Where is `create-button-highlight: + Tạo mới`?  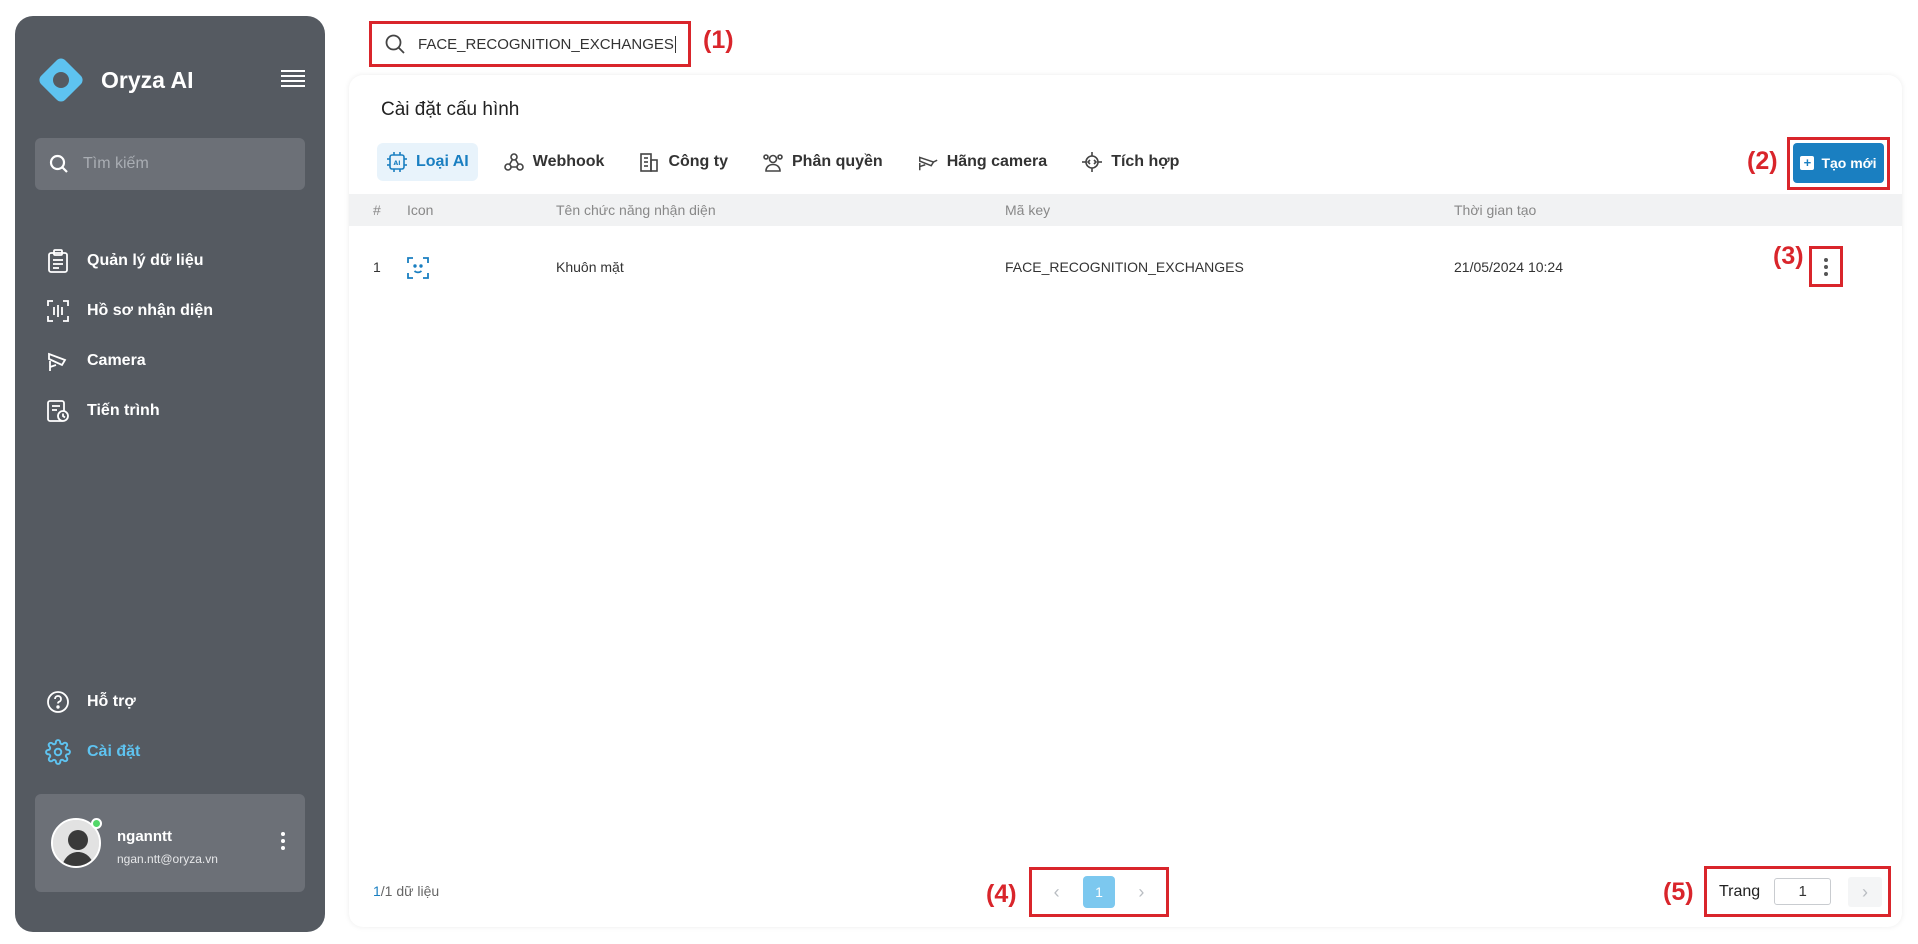
create-button-highlight: + Tạo mới is located at coordinates (1838, 163).